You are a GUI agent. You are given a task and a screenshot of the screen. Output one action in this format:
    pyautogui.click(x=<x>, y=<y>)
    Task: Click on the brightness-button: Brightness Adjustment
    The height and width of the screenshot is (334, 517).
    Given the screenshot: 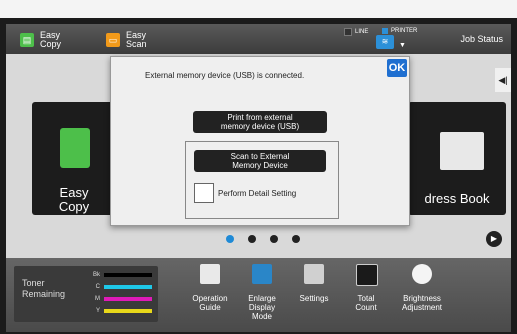 What is the action you would take?
    pyautogui.click(x=422, y=295)
    